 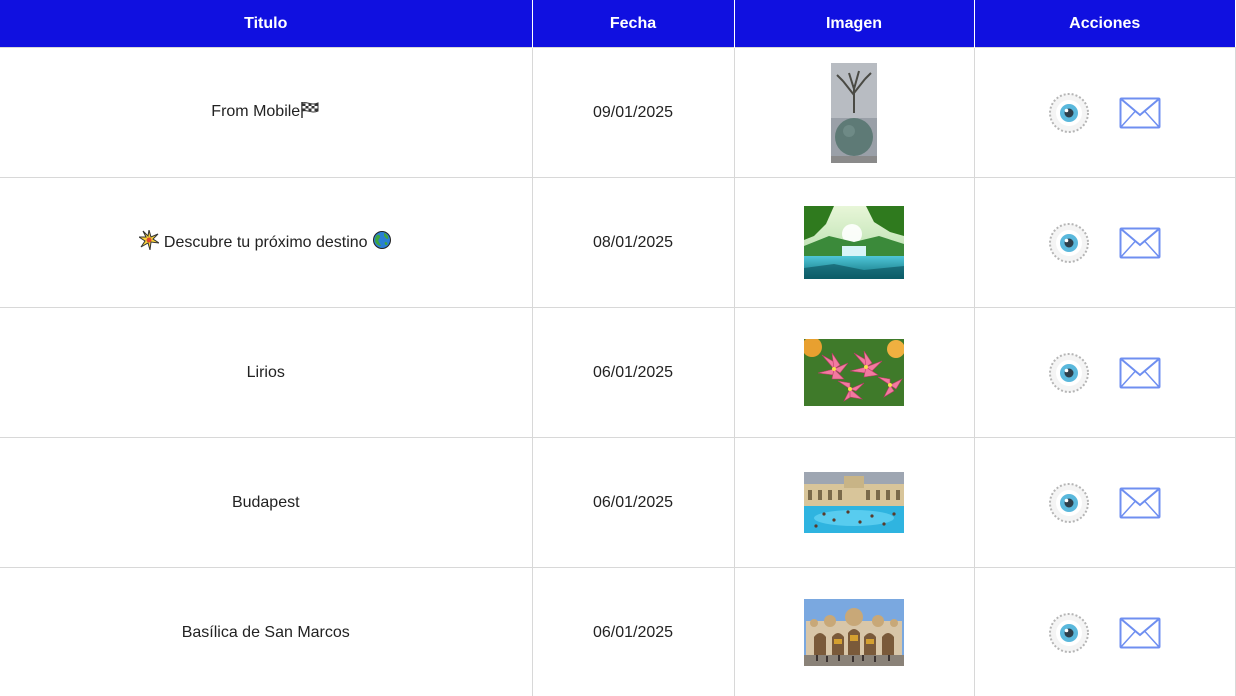 I want to click on title-cell: From Mobile, so click(x=266, y=112).